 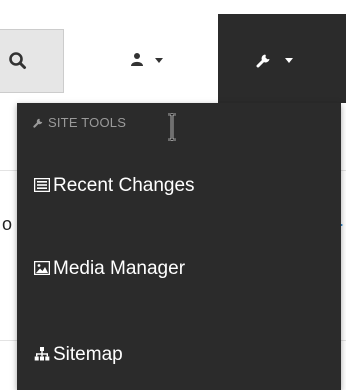 I want to click on user-menu-button, so click(x=146, y=59).